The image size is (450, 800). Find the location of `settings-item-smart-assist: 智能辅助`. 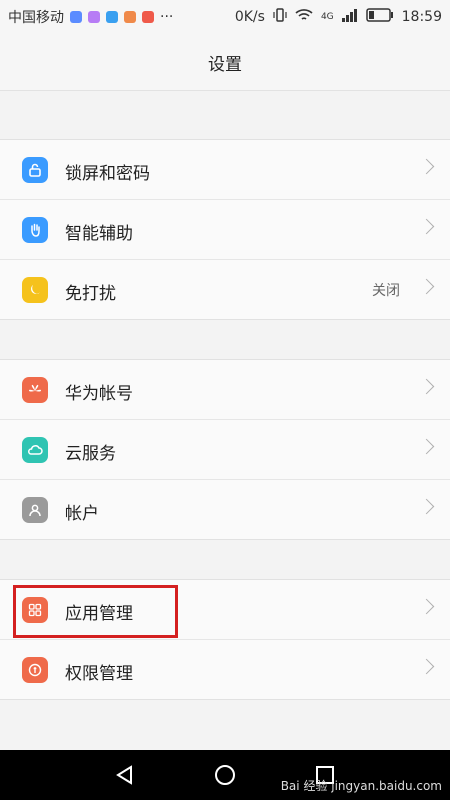

settings-item-smart-assist: 智能辅助 is located at coordinates (225, 230).